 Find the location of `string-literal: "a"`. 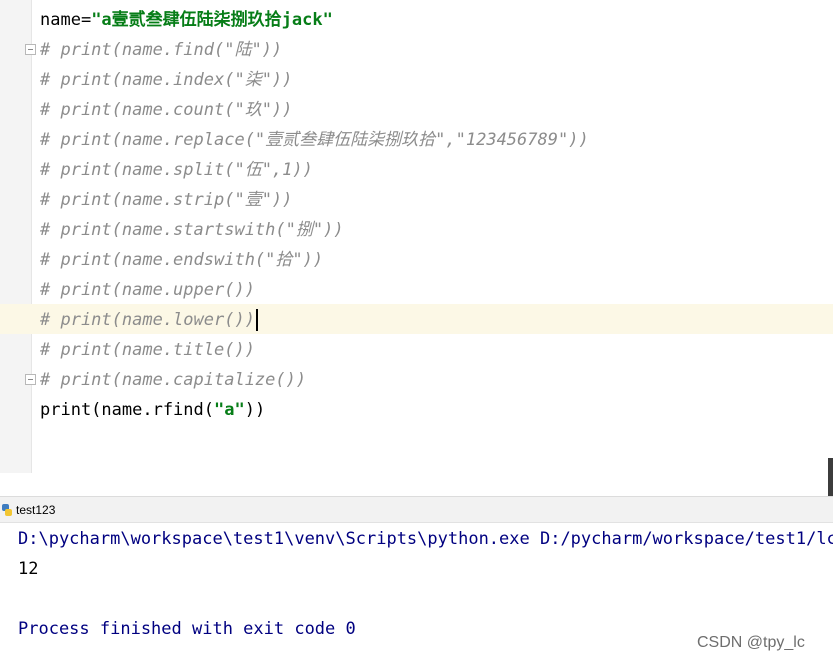

string-literal: "a" is located at coordinates (229, 410).